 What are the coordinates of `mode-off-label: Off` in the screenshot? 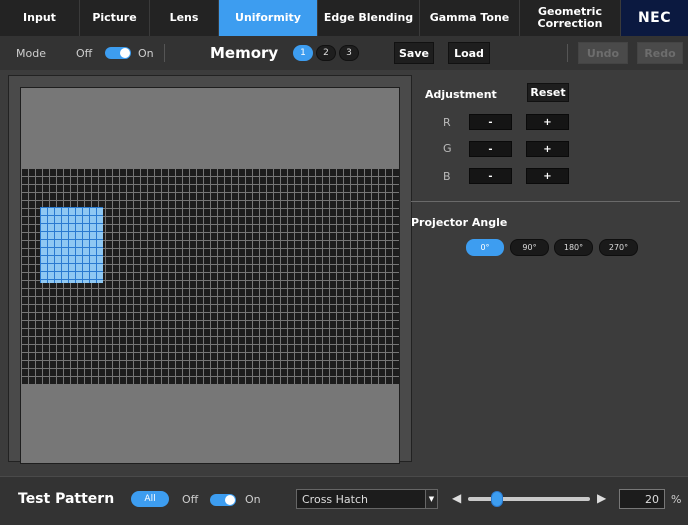 It's located at (84, 53).